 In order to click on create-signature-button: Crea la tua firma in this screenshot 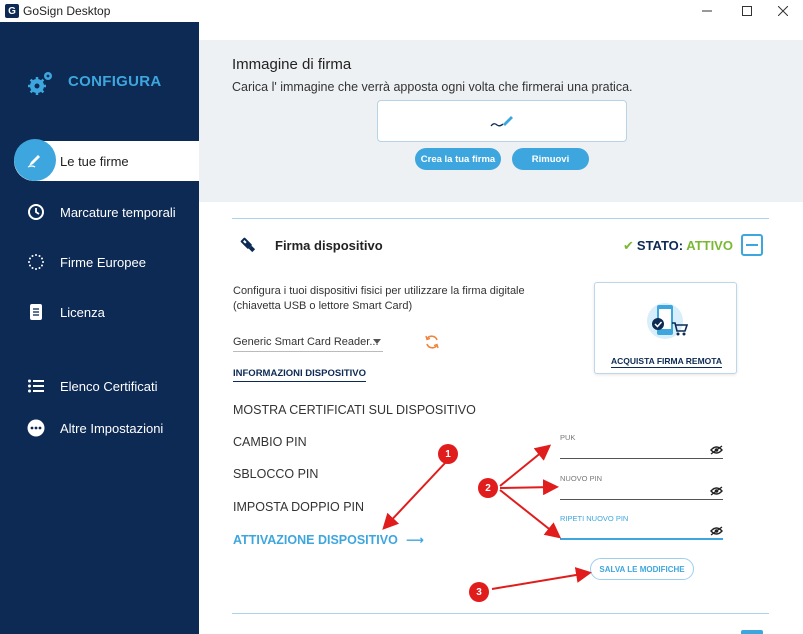, I will do `click(458, 159)`.